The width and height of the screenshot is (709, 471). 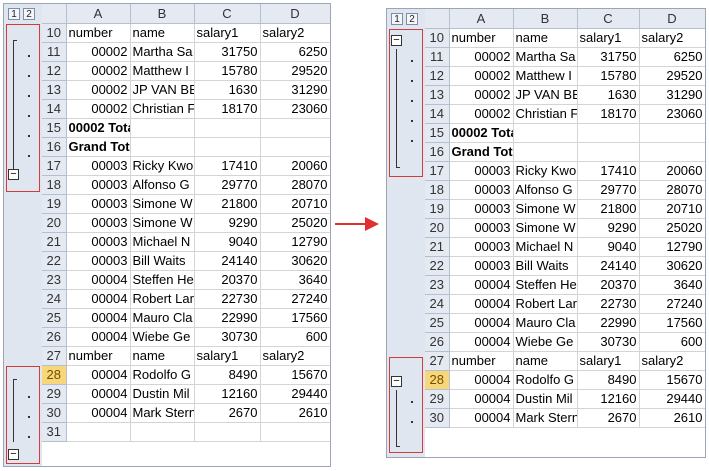 What do you see at coordinates (545, 380) in the screenshot?
I see `cell: Rodolfo G` at bounding box center [545, 380].